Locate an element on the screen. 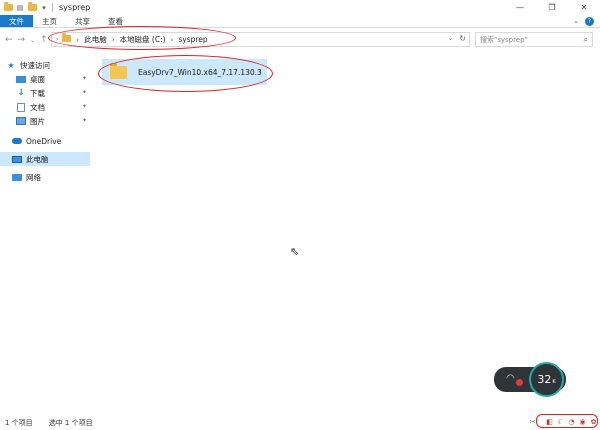 The image size is (600, 430). speed-value: 32 is located at coordinates (544, 379).